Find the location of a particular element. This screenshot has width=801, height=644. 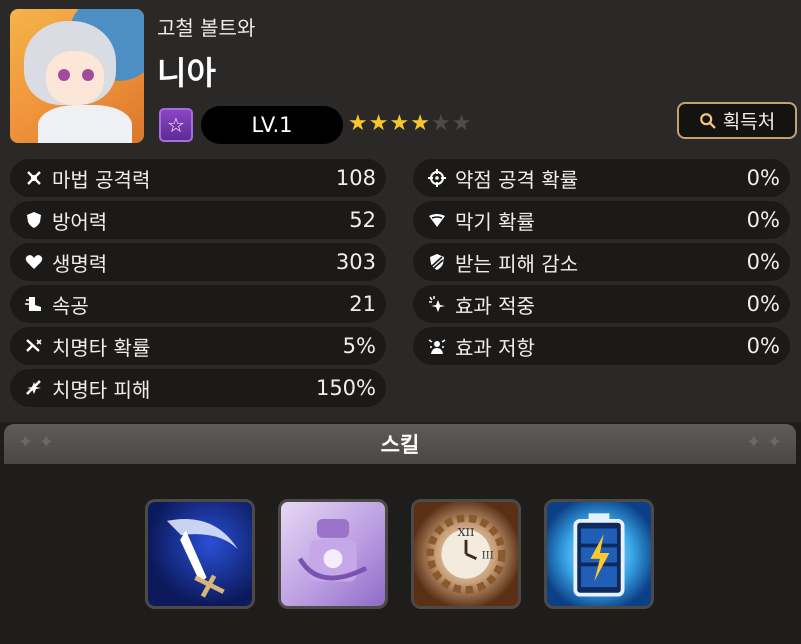

stat-row: 치명타 피해 150% is located at coordinates (198, 388).